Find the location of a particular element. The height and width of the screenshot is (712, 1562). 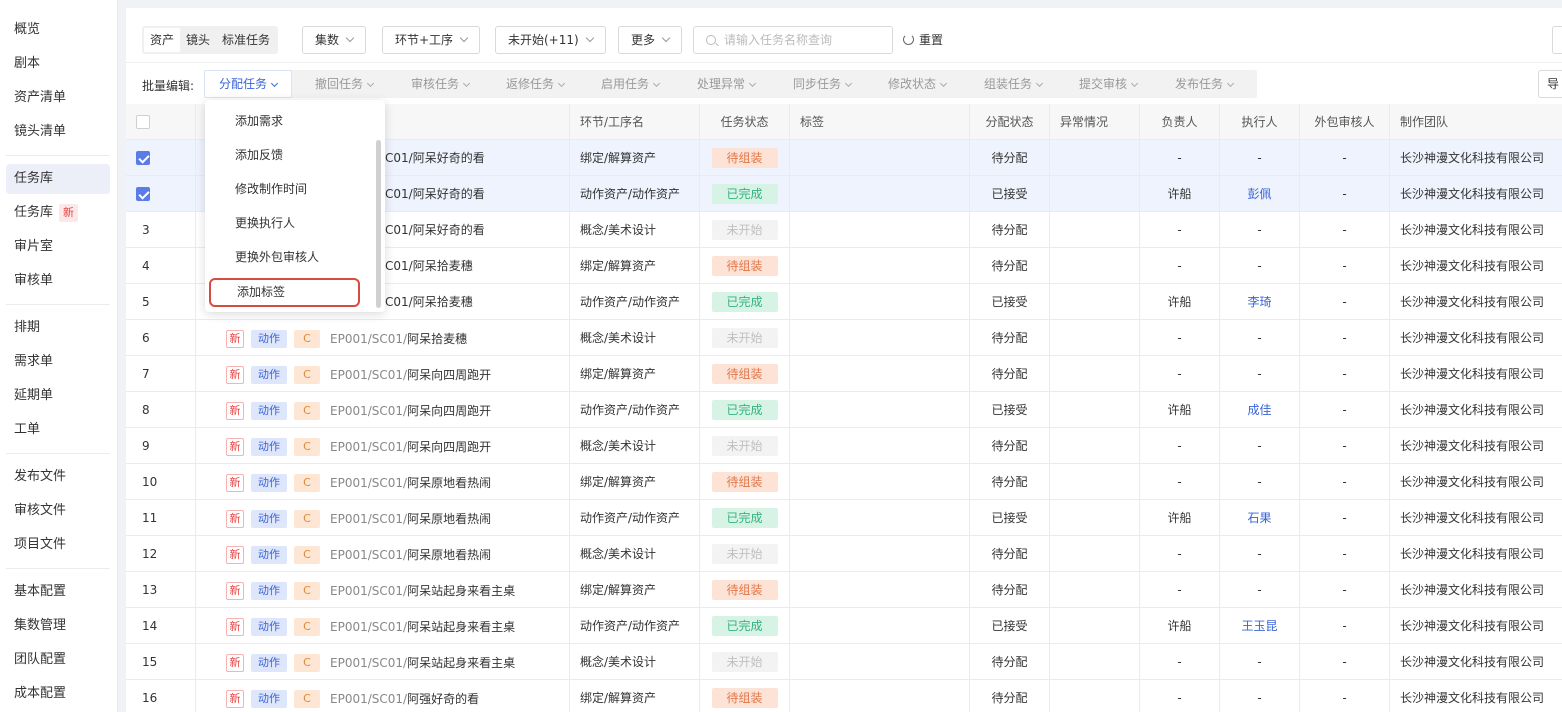

executor-name: 成佳 is located at coordinates (1259, 410).